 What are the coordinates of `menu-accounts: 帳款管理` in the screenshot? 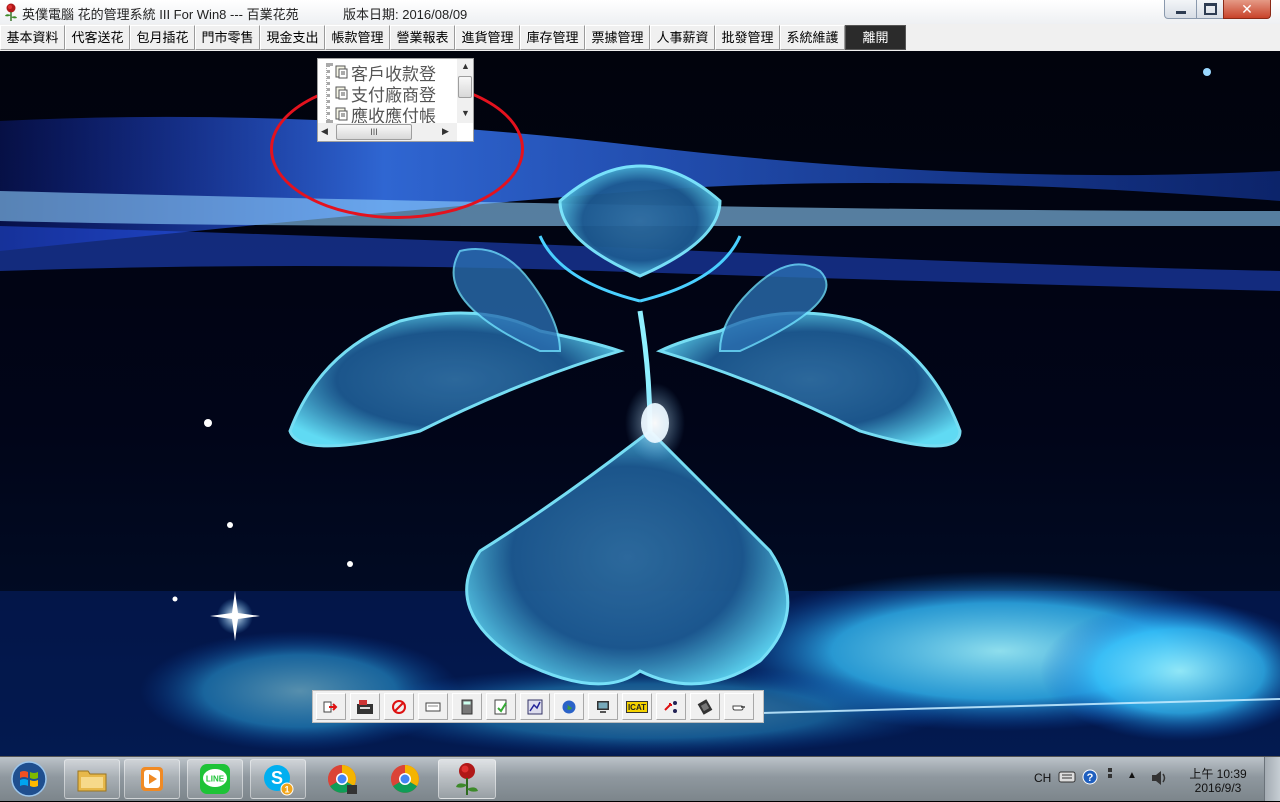 It's located at (357, 37).